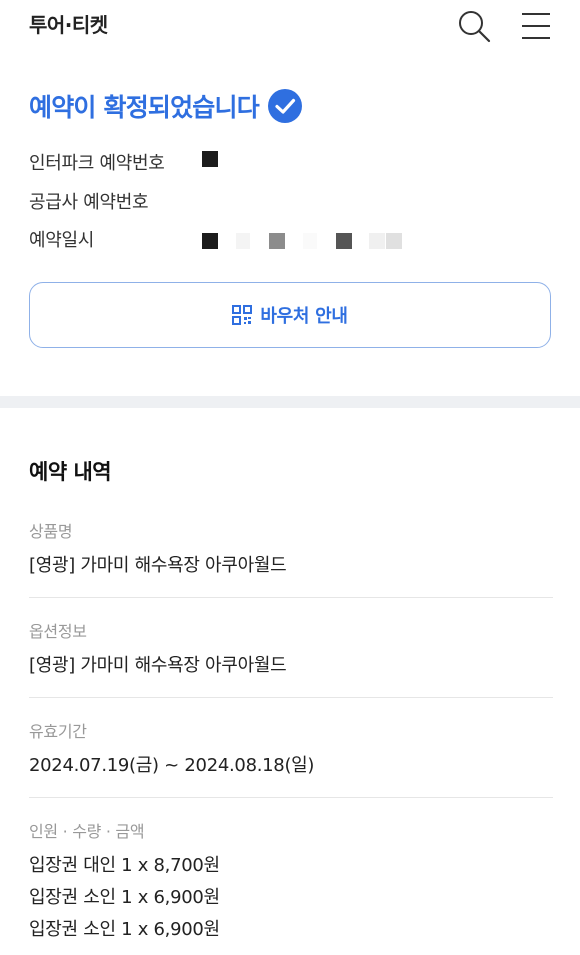  What do you see at coordinates (68, 23) in the screenshot?
I see `header-title: 투어·티켓` at bounding box center [68, 23].